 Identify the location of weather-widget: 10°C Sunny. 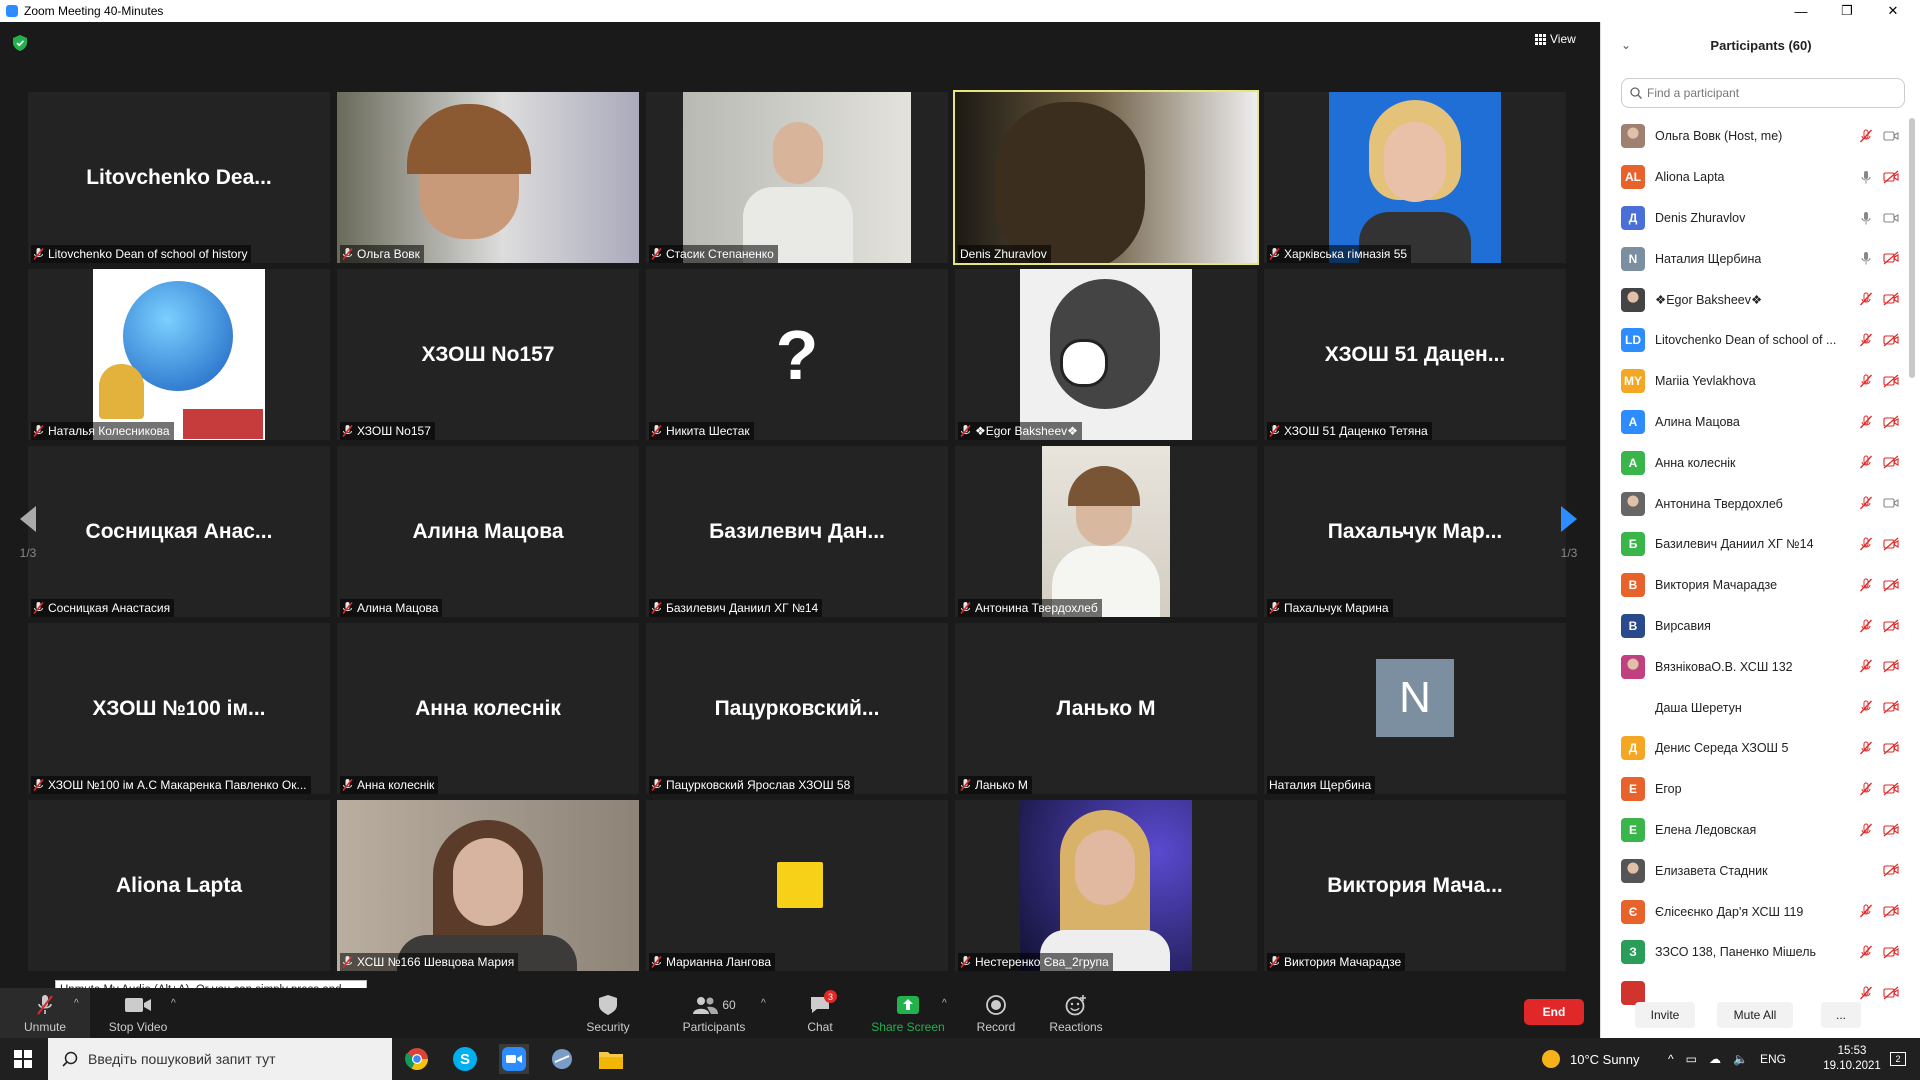
(1591, 1059).